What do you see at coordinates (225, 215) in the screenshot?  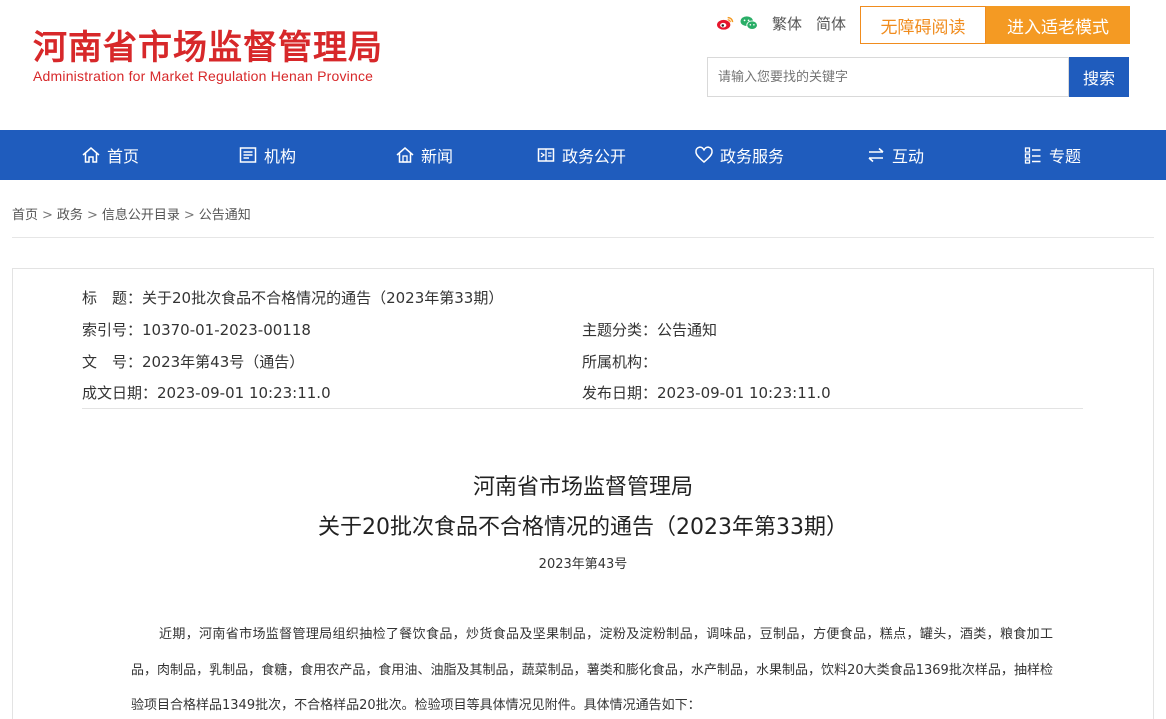 I see `breadcrumb-notices: 公告通知` at bounding box center [225, 215].